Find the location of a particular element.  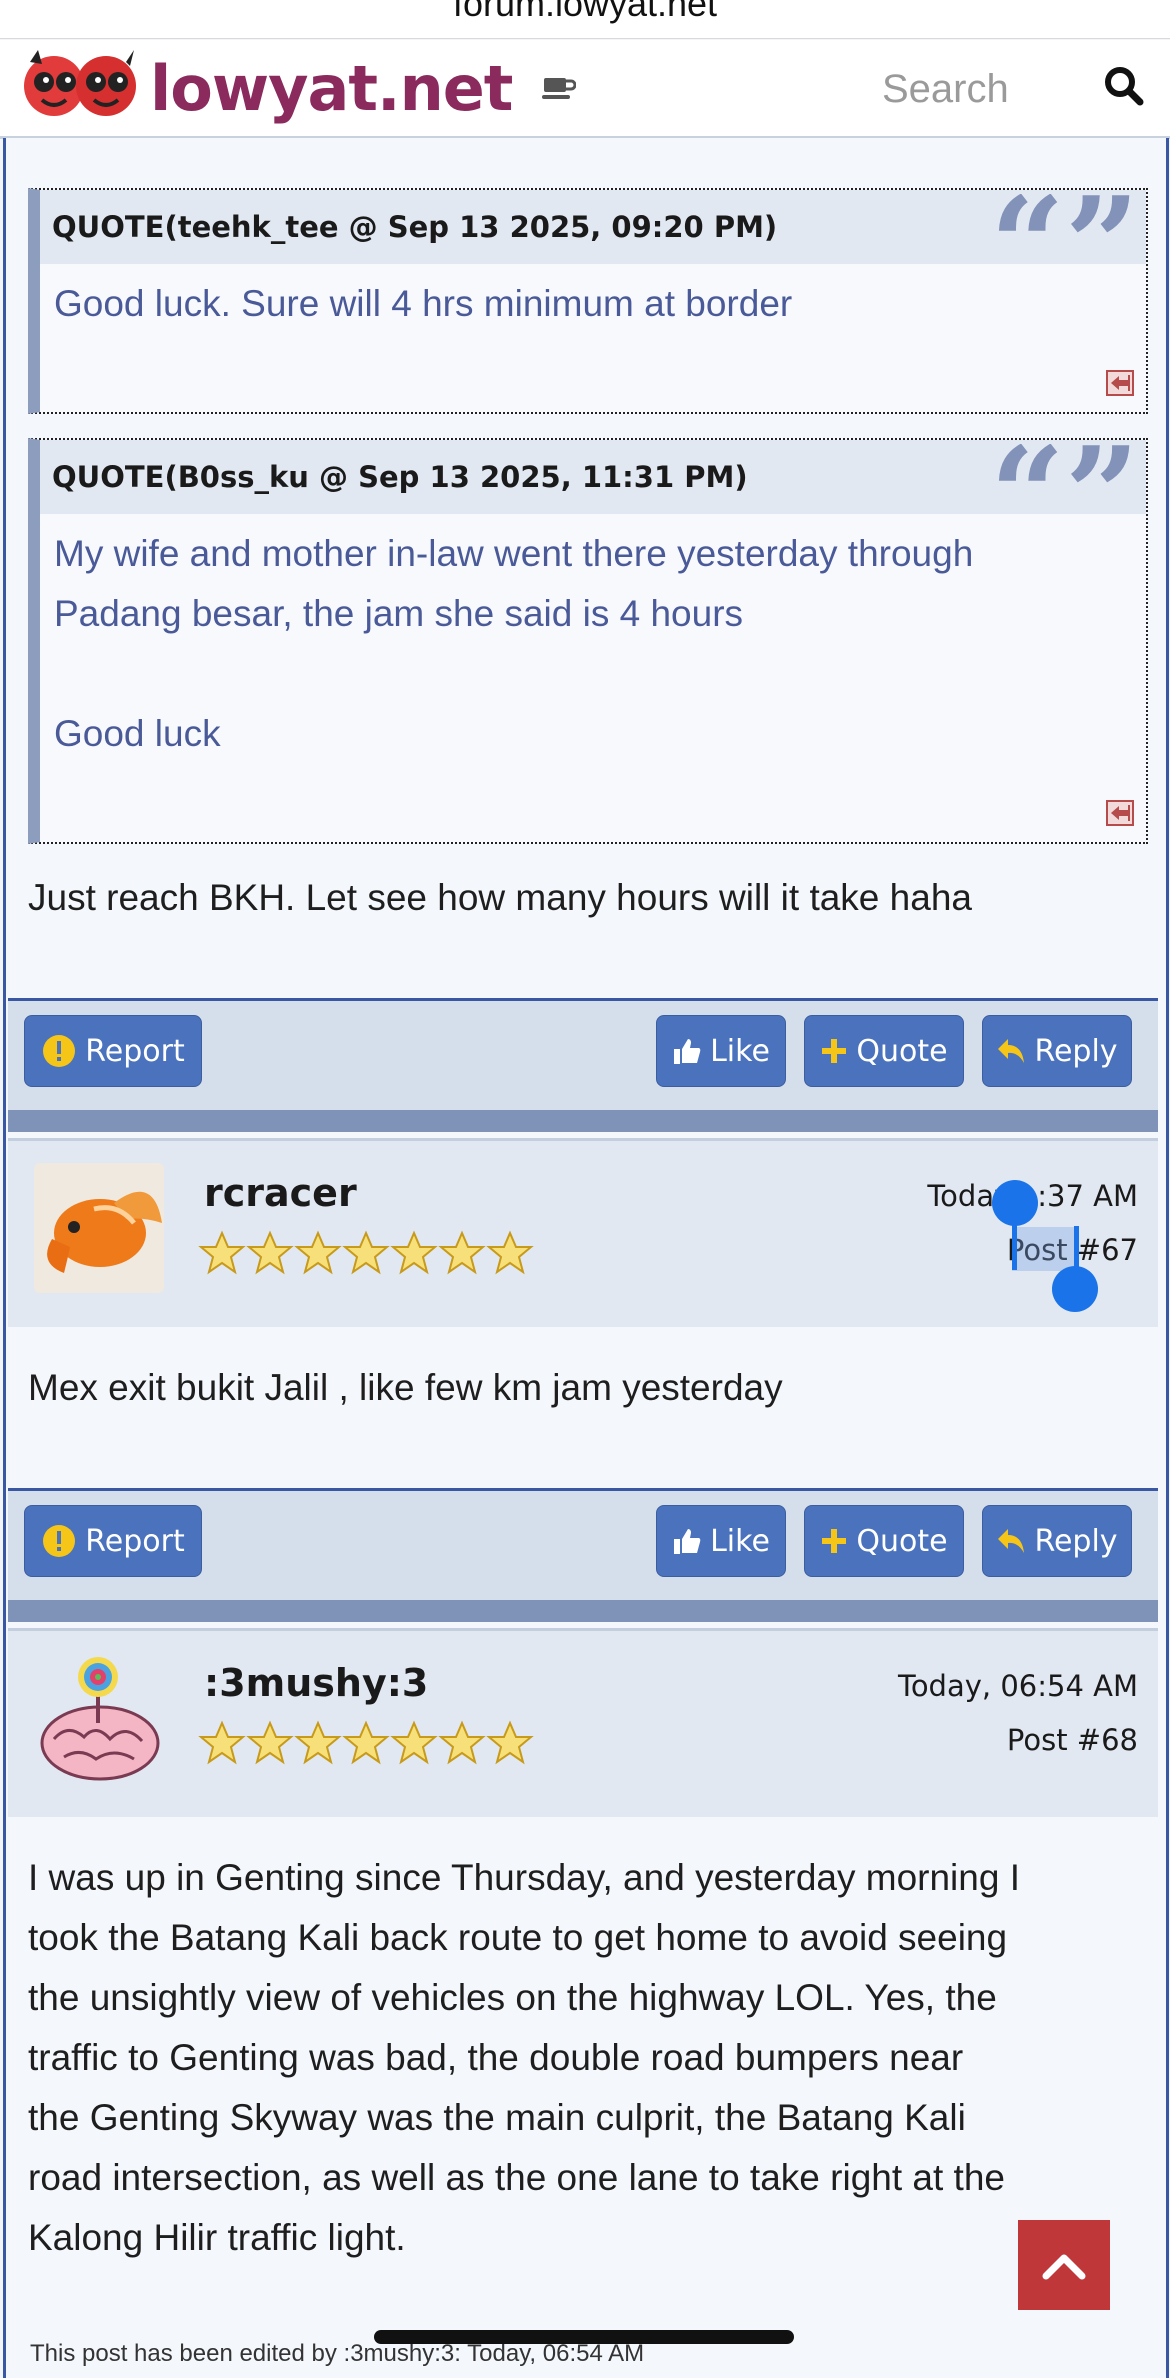

home-indicator is located at coordinates (584, 2337).